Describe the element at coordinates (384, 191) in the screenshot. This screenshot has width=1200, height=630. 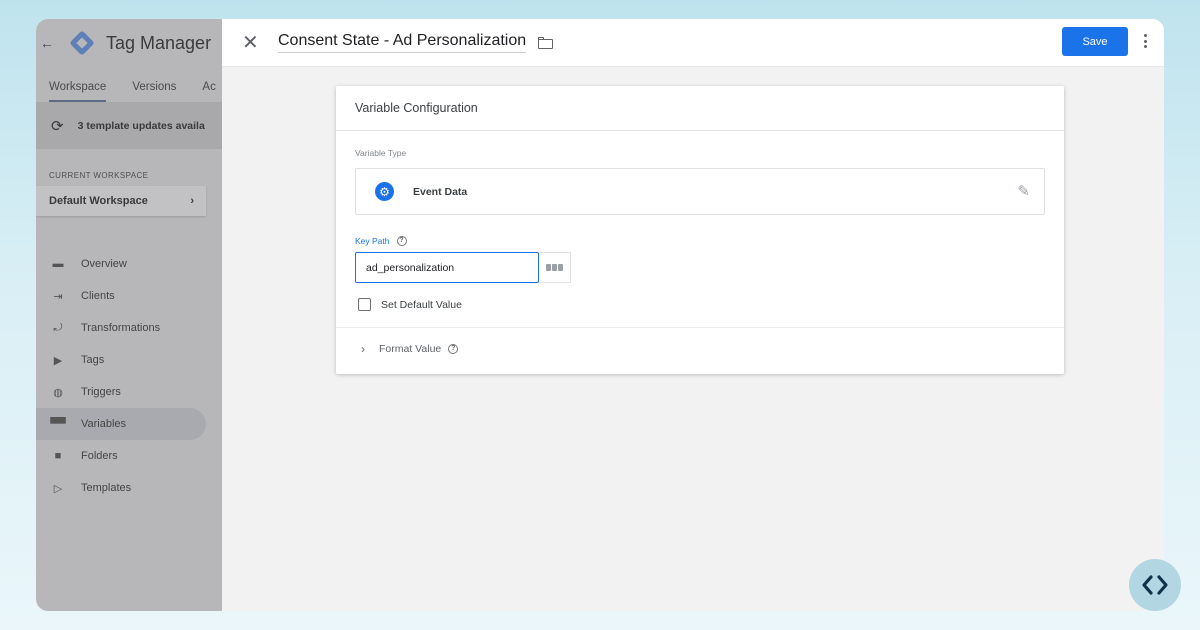
I see `gear-icon: ⚙` at that location.